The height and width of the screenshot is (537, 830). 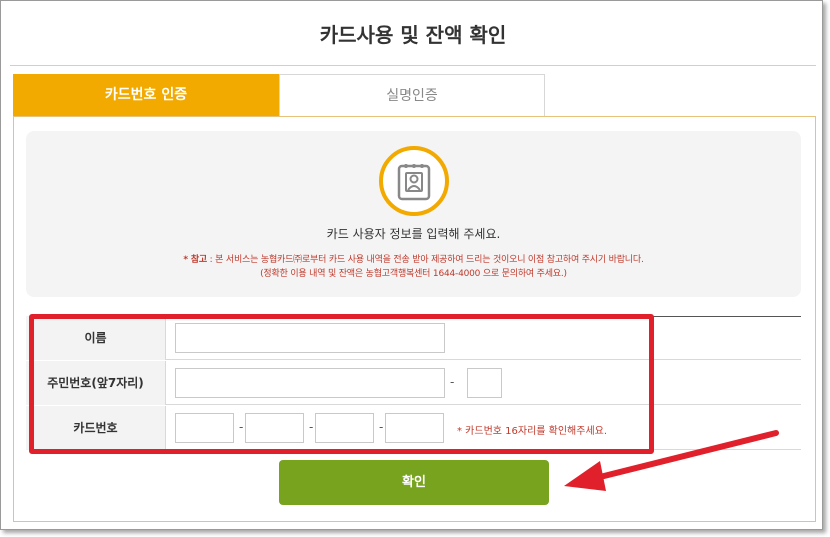 What do you see at coordinates (414, 482) in the screenshot?
I see `confirm-button: 확인` at bounding box center [414, 482].